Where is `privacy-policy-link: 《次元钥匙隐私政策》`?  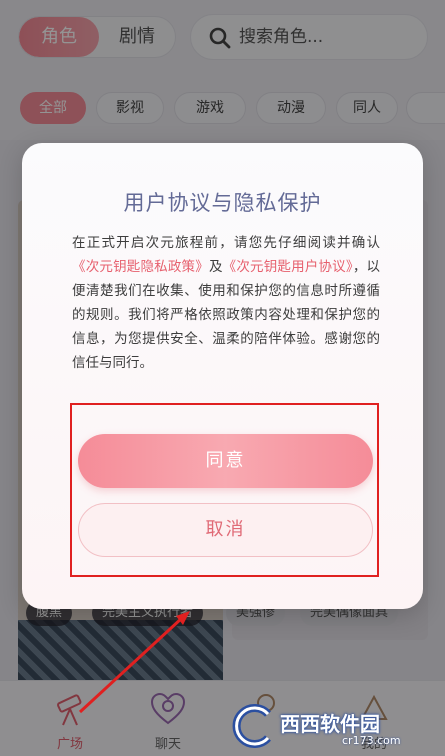
privacy-policy-link: 《次元钥匙隐私政策》 is located at coordinates (140, 267).